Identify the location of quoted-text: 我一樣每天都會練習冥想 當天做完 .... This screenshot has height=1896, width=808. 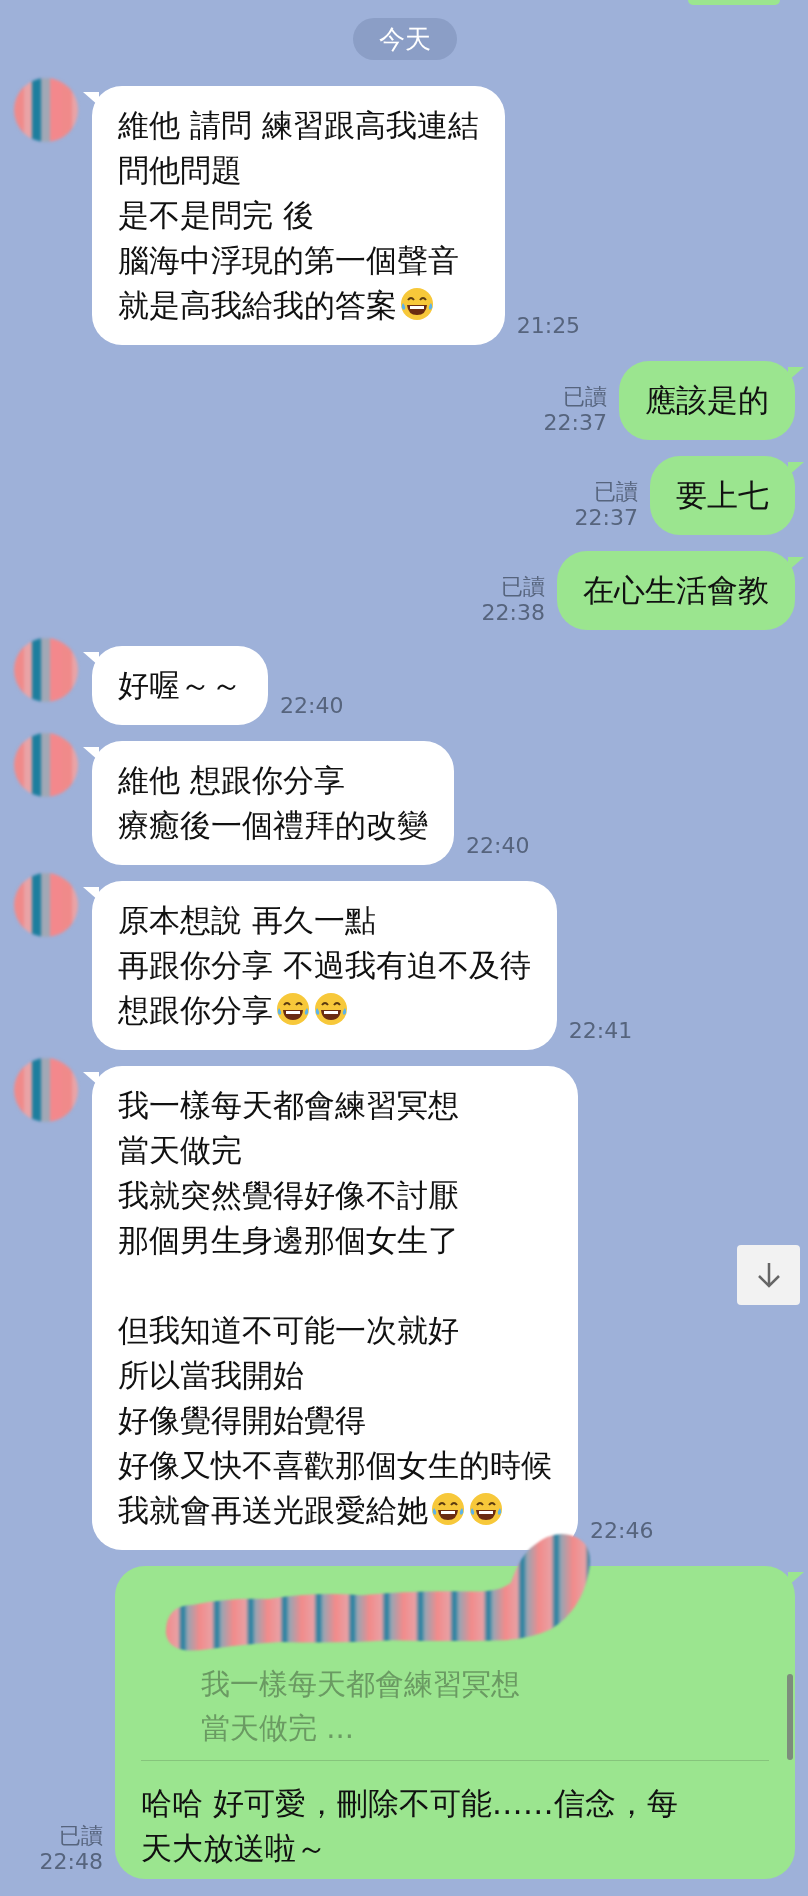
(361, 1706).